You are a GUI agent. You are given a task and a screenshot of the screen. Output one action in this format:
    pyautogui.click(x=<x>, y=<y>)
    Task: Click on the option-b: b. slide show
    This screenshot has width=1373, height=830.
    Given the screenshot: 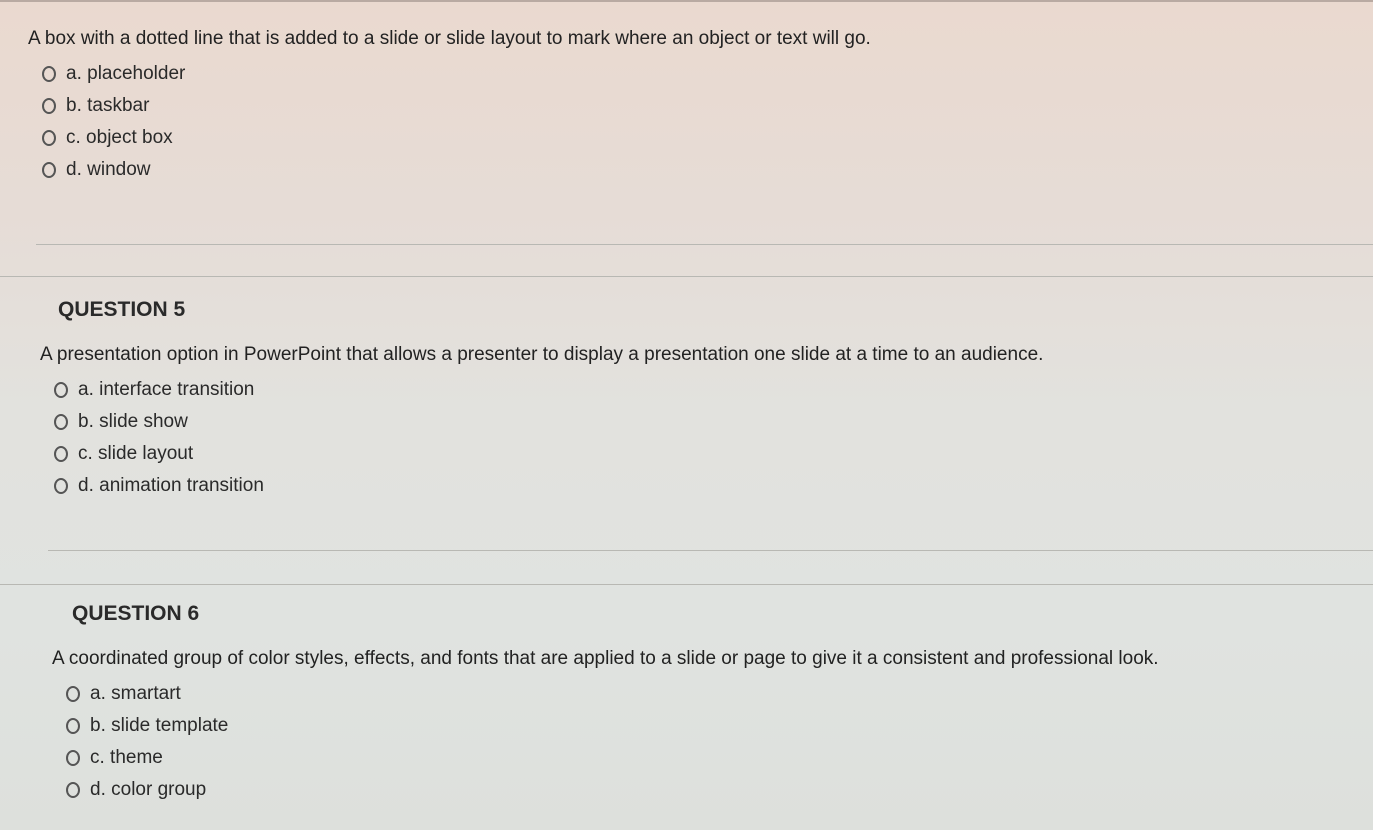 What is the action you would take?
    pyautogui.click(x=541, y=422)
    